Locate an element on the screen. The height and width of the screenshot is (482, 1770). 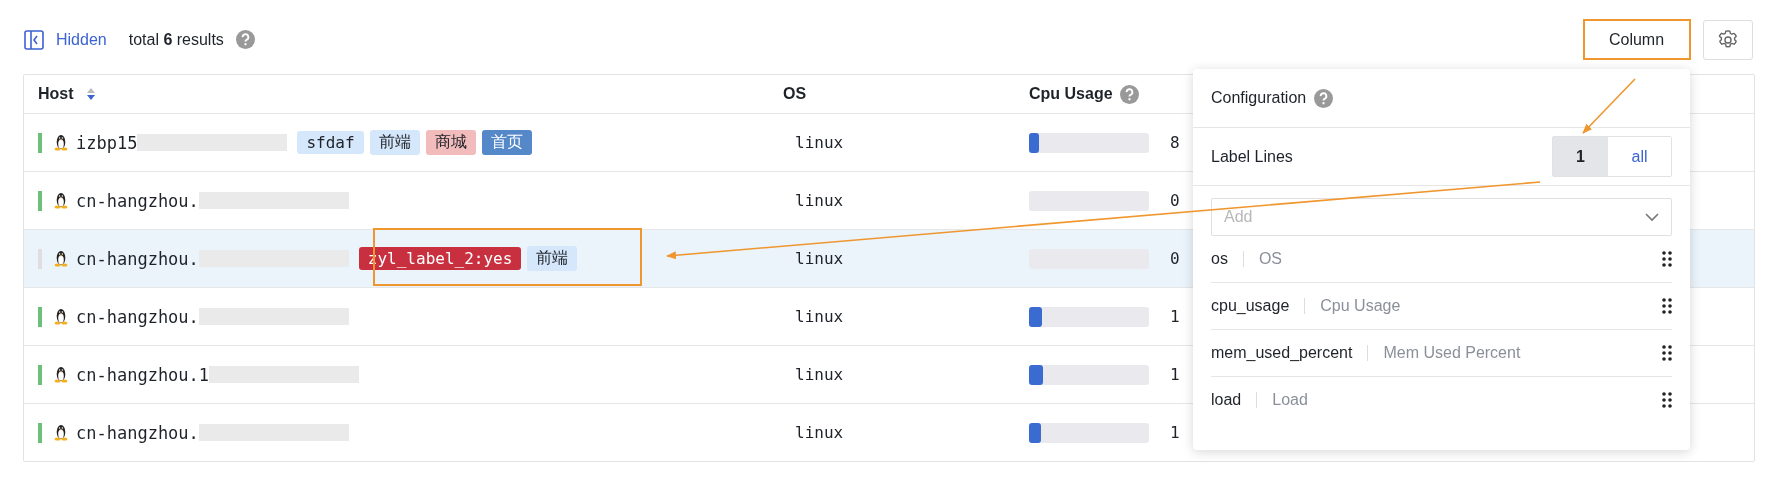
sort-icon is located at coordinates (90, 94).